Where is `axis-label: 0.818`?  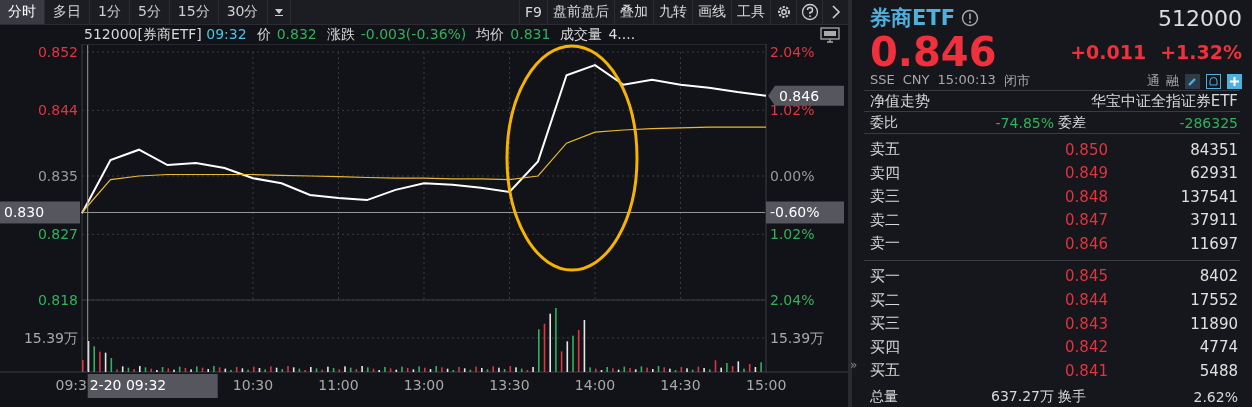
axis-label: 0.818 is located at coordinates (57, 300).